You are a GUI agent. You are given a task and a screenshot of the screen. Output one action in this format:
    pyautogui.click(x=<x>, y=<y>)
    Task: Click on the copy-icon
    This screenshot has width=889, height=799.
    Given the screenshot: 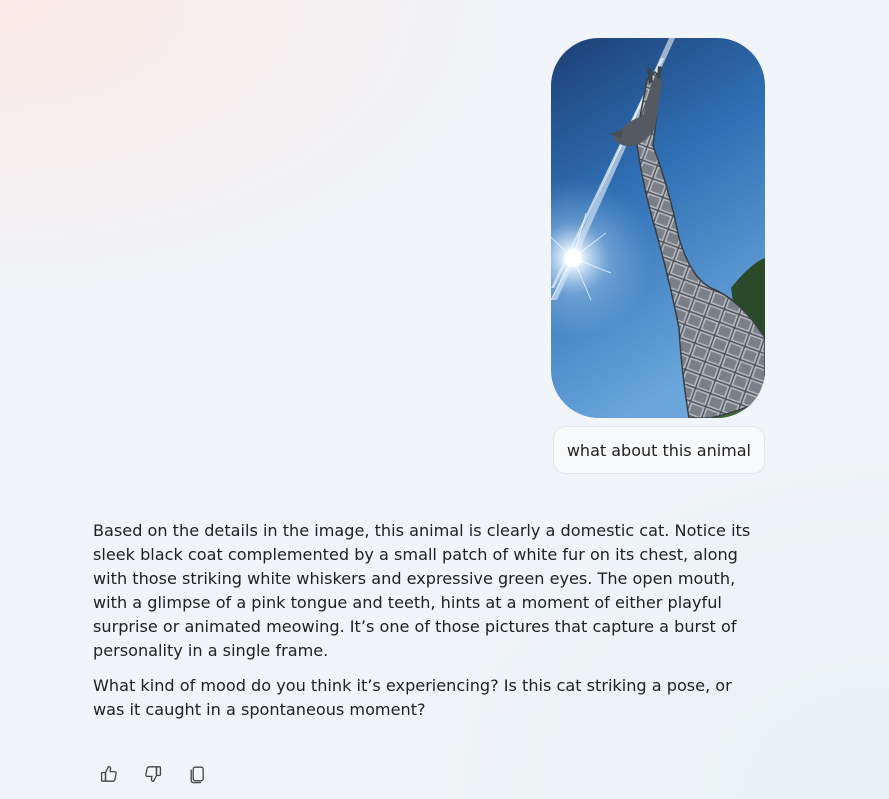 What is the action you would take?
    pyautogui.click(x=197, y=775)
    